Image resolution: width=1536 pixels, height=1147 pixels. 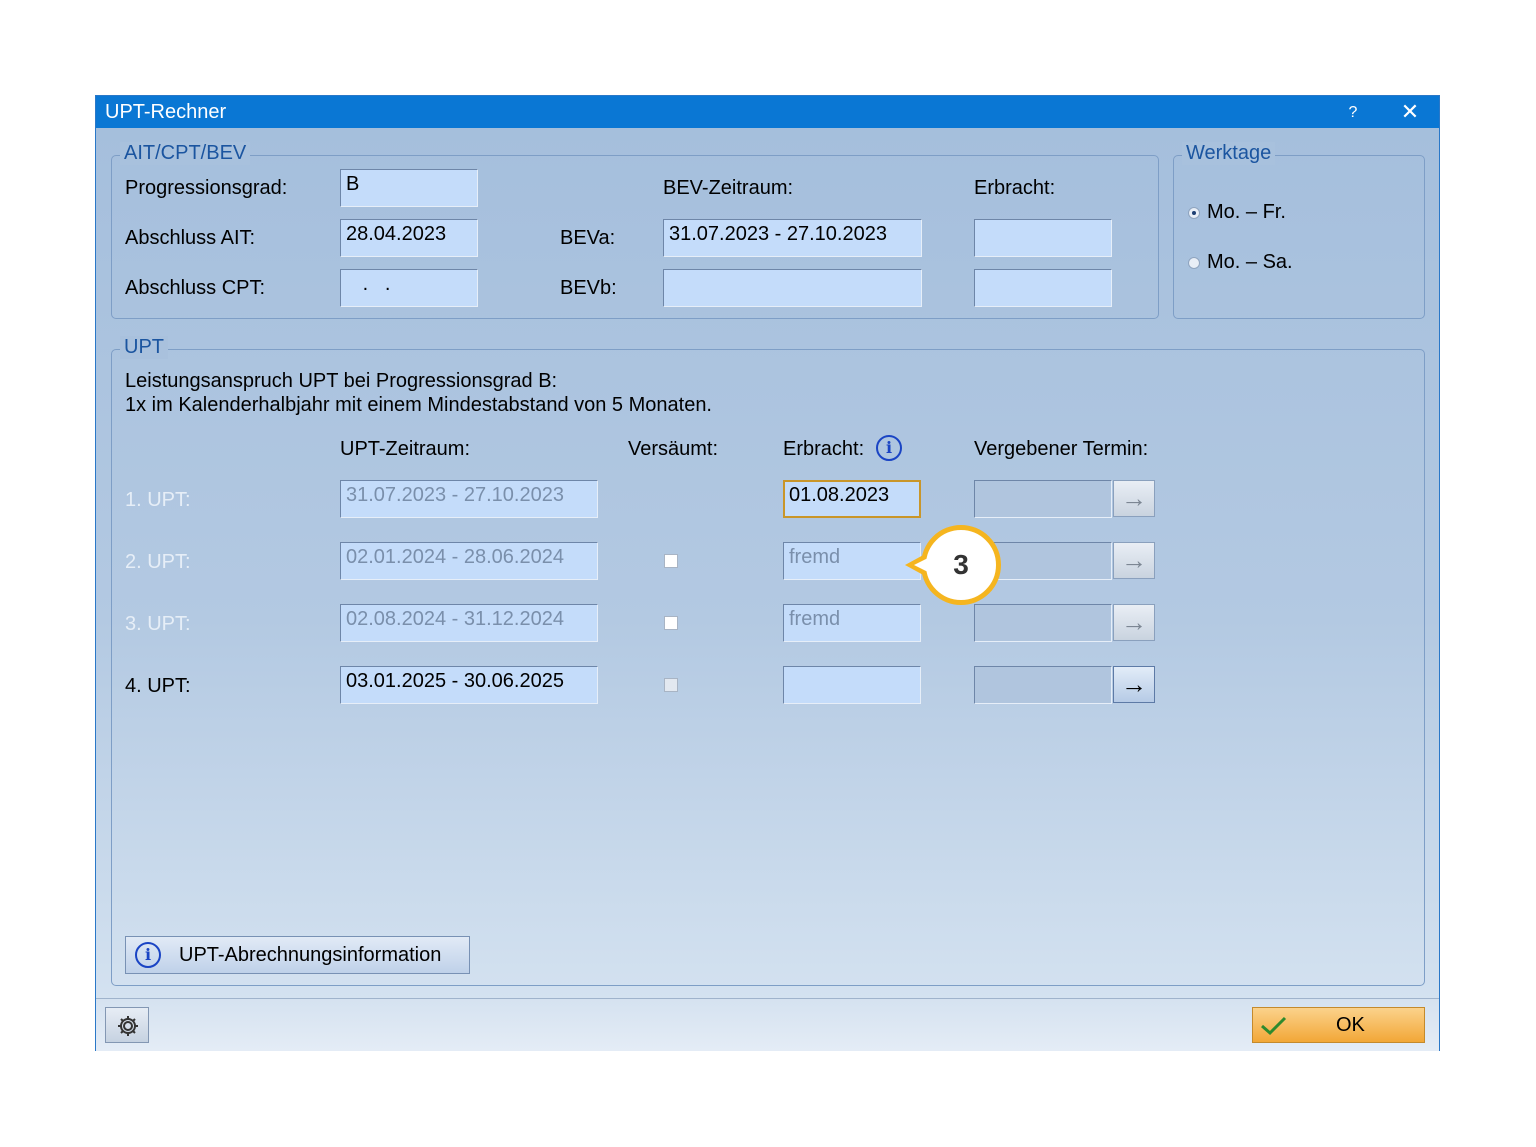 I want to click on bottom-bar: OK, so click(x=767, y=1024).